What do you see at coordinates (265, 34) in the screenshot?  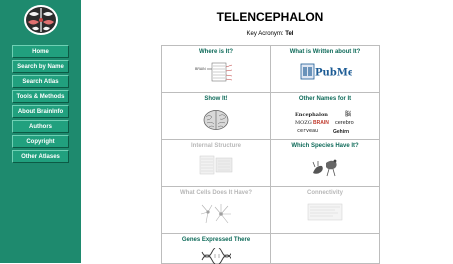 I see `acronym-label: Key Acronym:` at bounding box center [265, 34].